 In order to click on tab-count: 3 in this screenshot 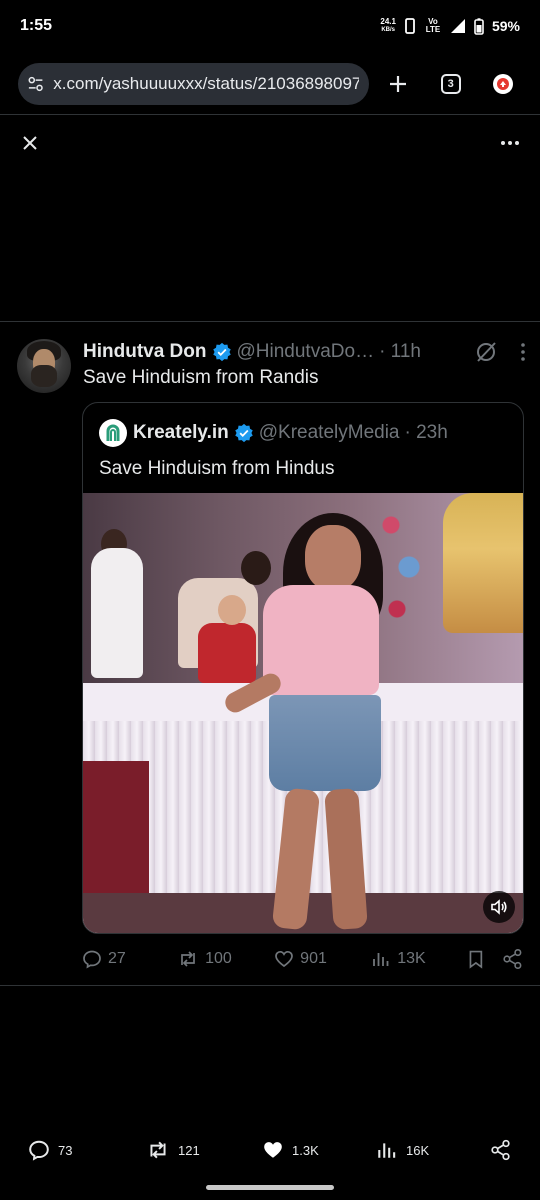, I will do `click(450, 84)`.